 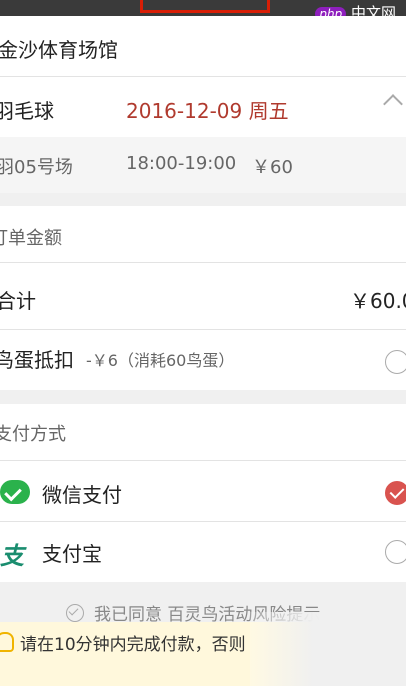 I want to click on total-row: 合计 ￥60.0, so click(x=203, y=296).